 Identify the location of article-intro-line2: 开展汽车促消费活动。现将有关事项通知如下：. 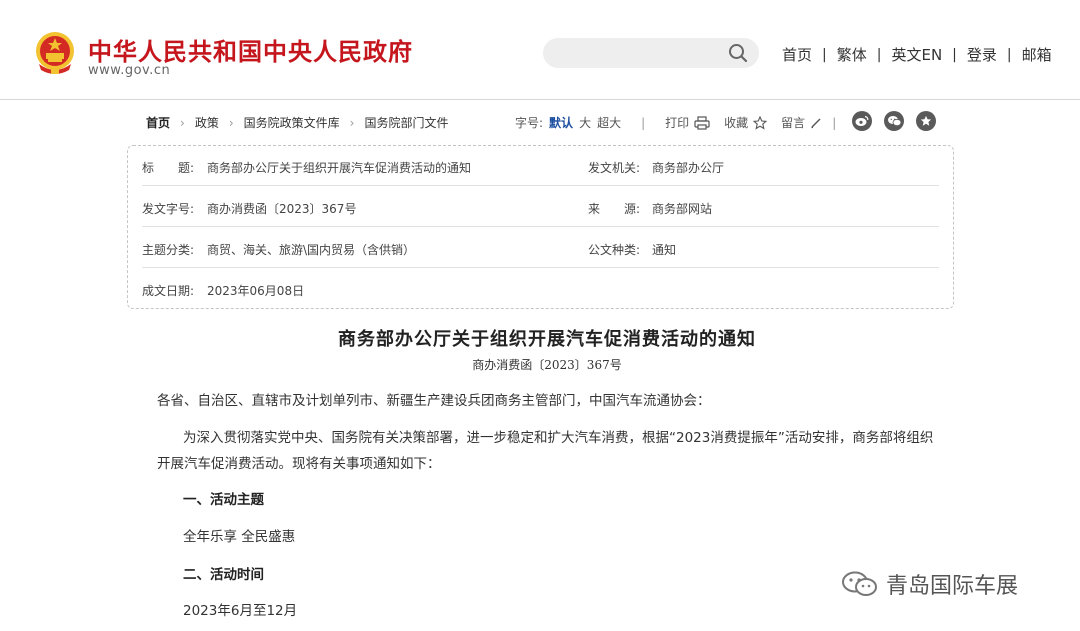
(299, 464).